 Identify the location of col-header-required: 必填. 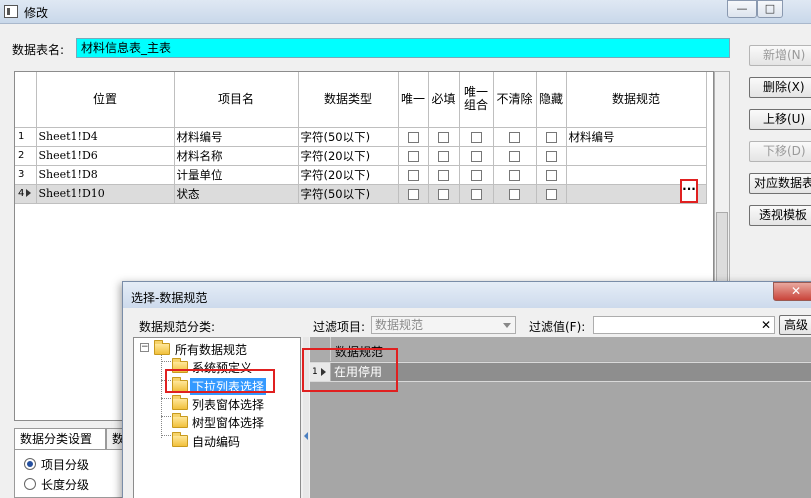
(444, 100).